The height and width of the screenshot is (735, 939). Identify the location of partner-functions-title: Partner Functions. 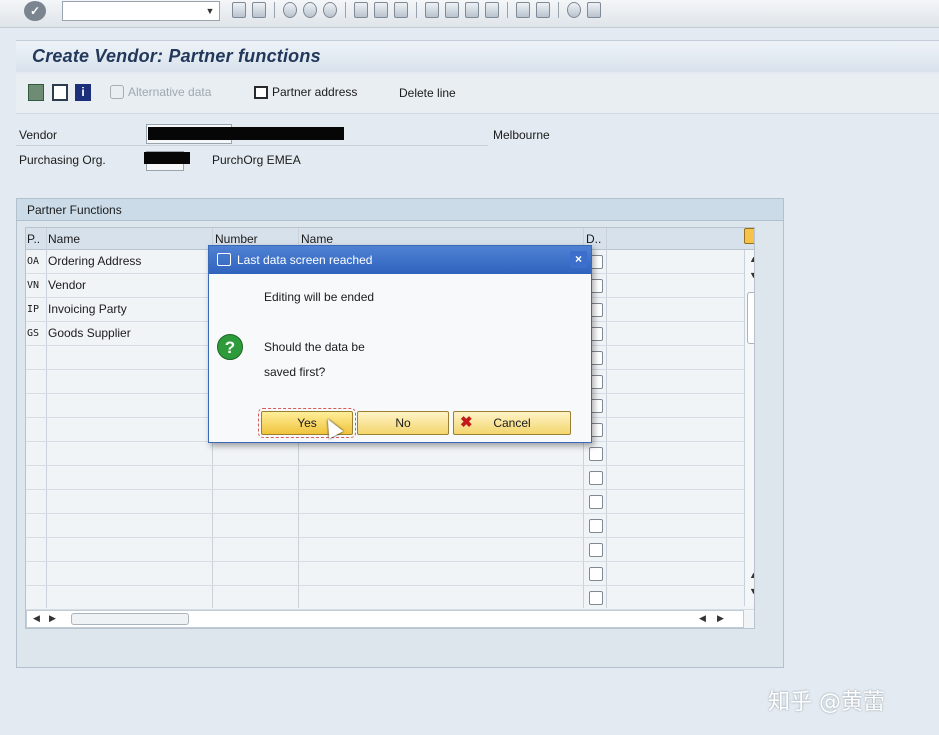
(400, 210).